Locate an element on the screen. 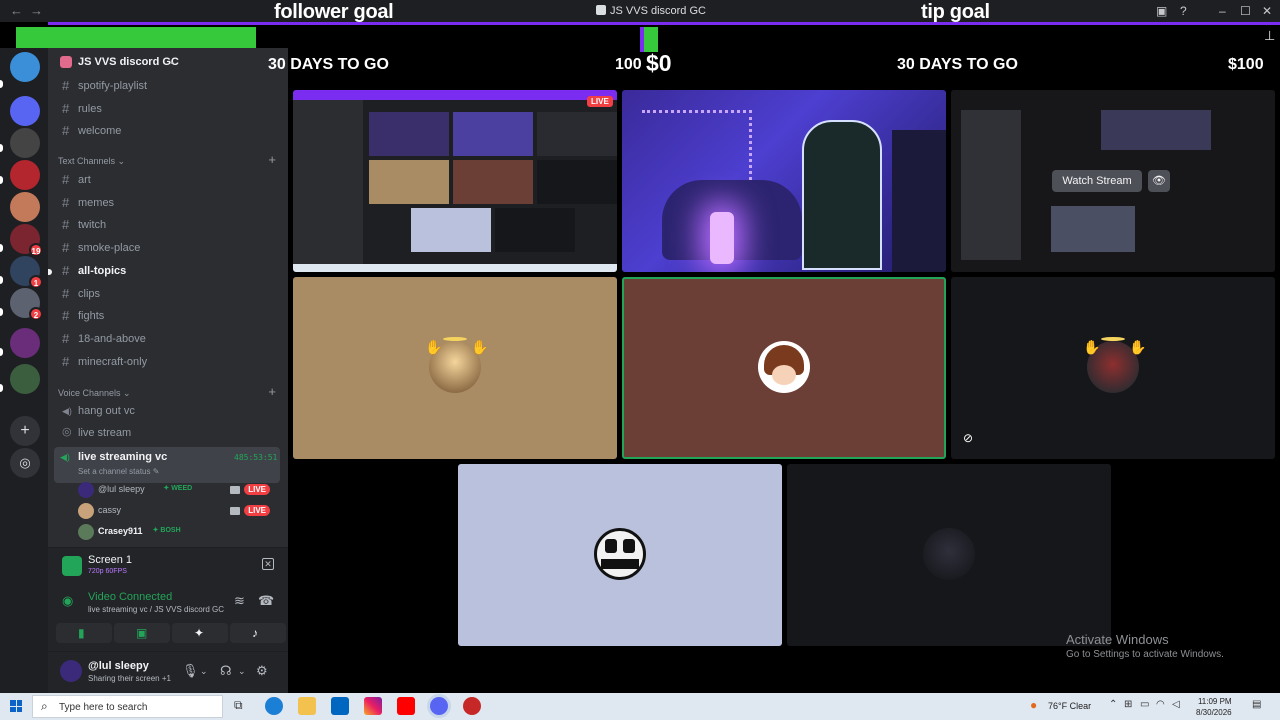 Image resolution: width=1280 pixels, height=720 pixels. inbox-icon: ▣ is located at coordinates (1161, 11).